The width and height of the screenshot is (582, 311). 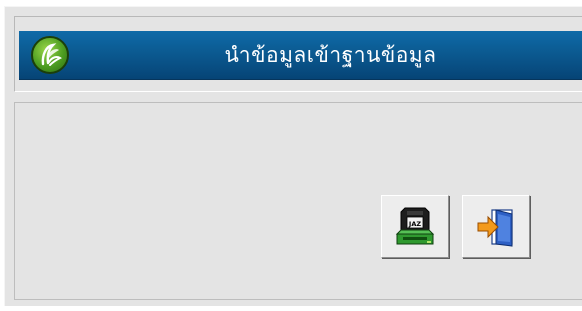 I want to click on jaz-drive-icon: JAZ, so click(x=415, y=225).